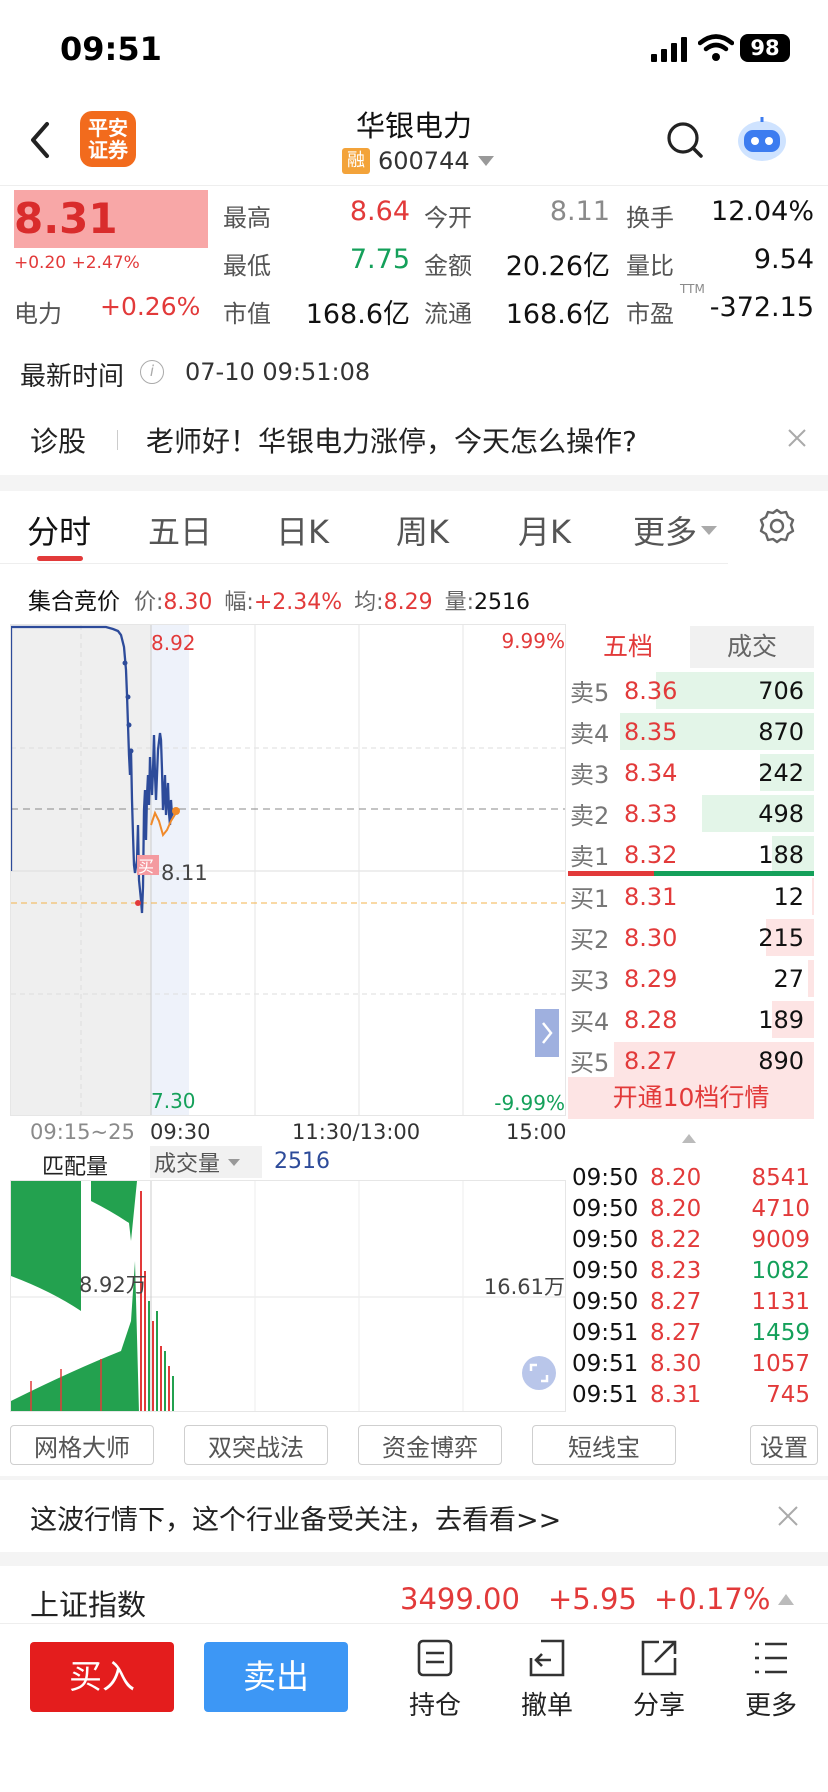  I want to click on stat-label-amount: 金额, so click(448, 266).